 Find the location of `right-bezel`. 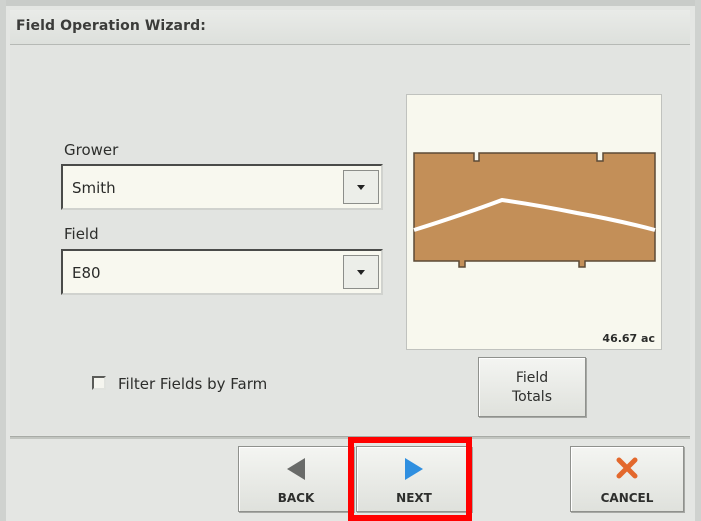

right-bezel is located at coordinates (698, 260).